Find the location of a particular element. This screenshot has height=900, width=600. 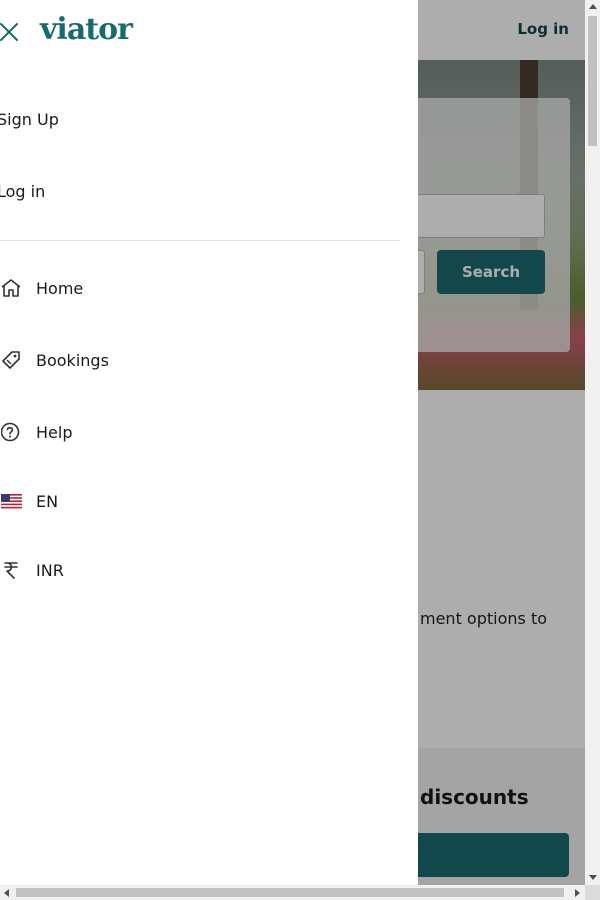

nav-item-label: Home is located at coordinates (60, 288).